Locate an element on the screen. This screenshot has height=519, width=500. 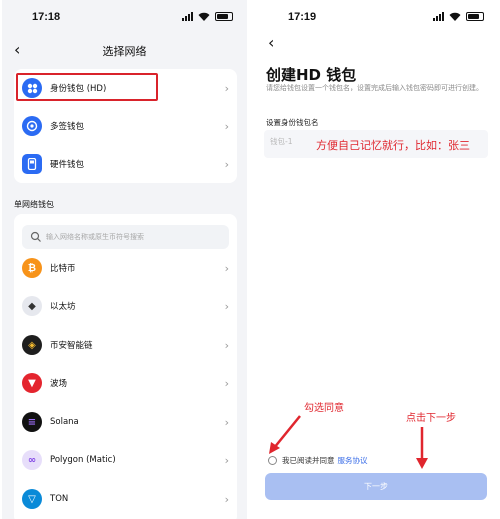
terms-link: 服务协议 is located at coordinates (353, 460).